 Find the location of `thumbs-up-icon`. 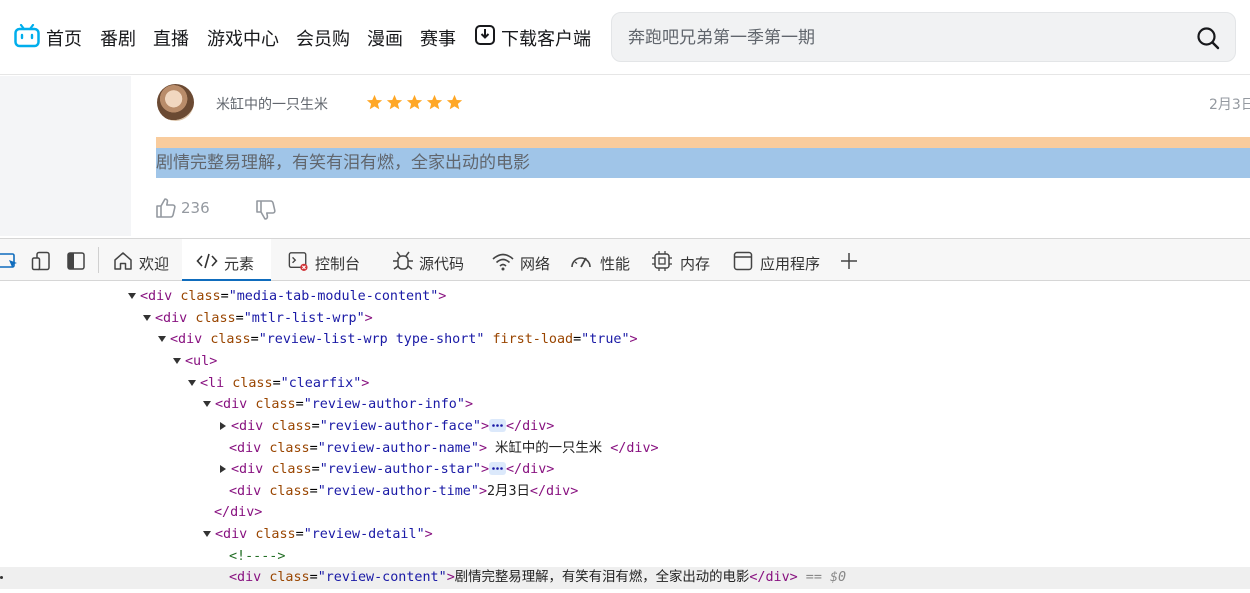

thumbs-up-icon is located at coordinates (166, 208).